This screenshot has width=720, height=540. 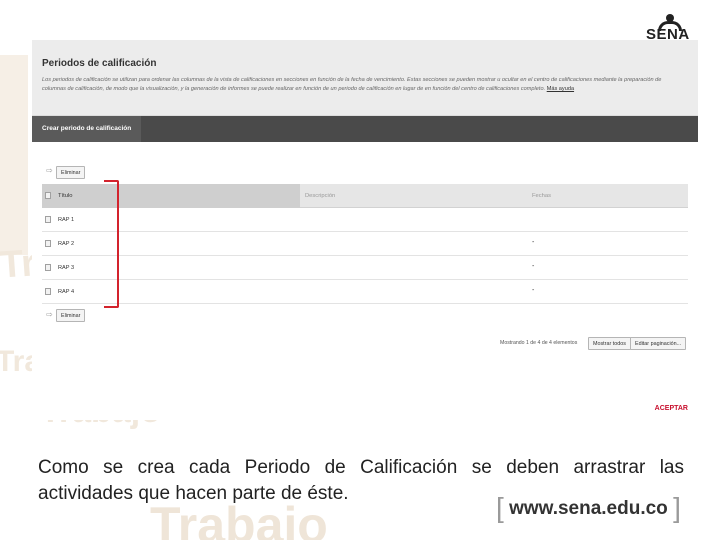 I want to click on table-row: RAP 2 -, so click(x=365, y=244).